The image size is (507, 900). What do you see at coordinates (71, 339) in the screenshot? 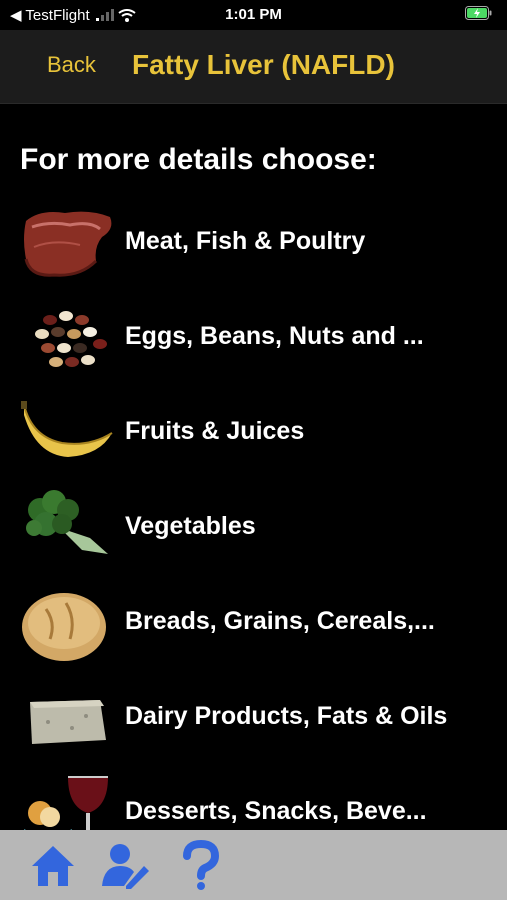
I see `beans-icon` at bounding box center [71, 339].